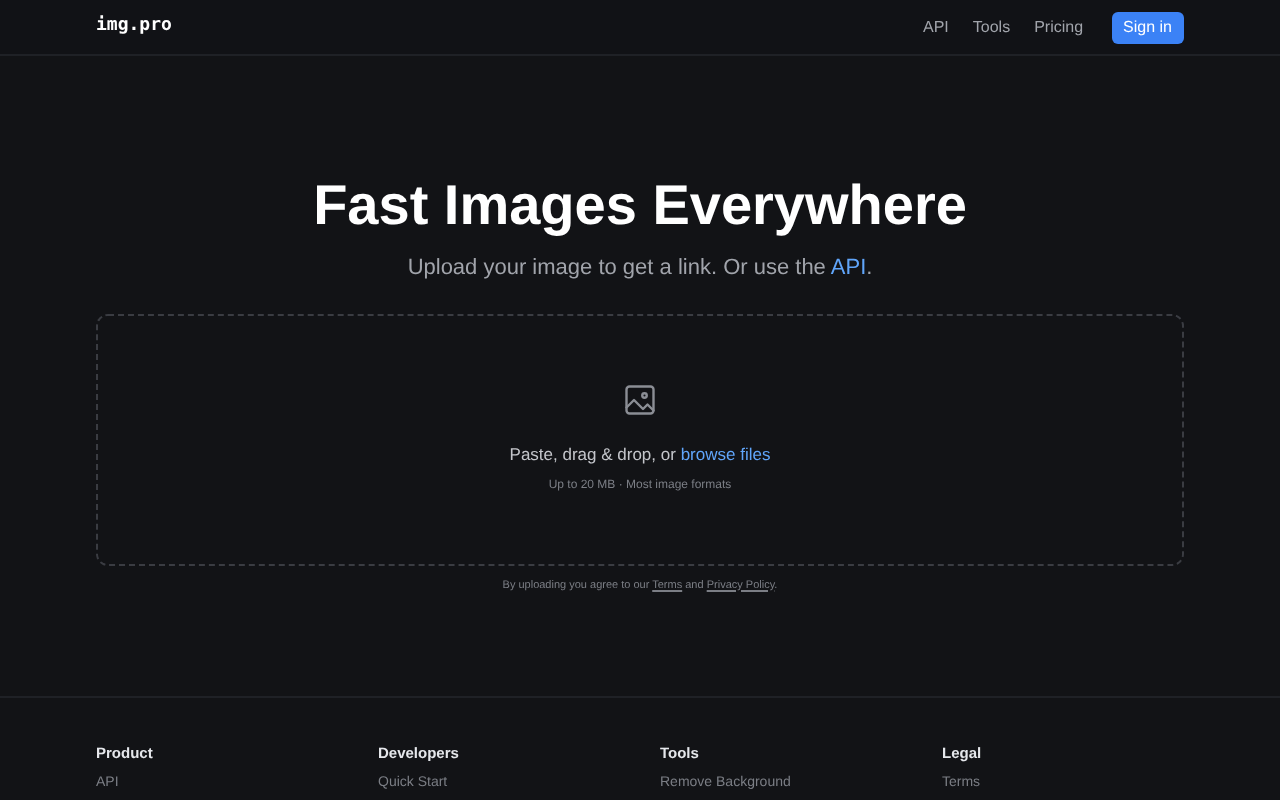 The image size is (1280, 800). I want to click on nav-link: API, so click(935, 27).